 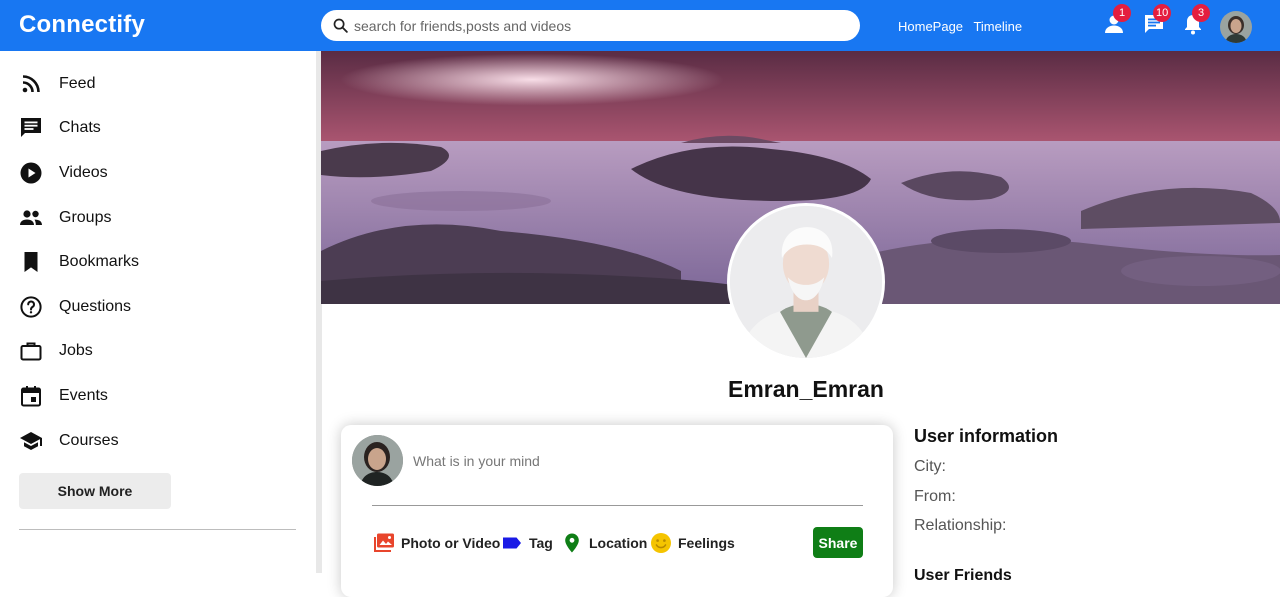 I want to click on sidebar-item-label: Questions, so click(x=95, y=306).